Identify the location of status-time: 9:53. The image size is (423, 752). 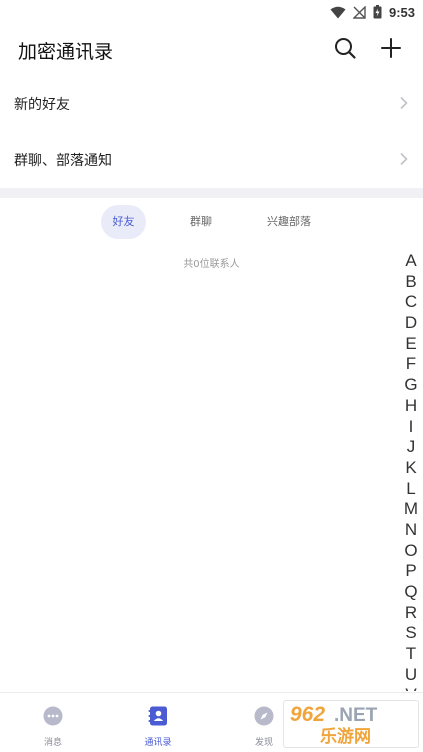
(401, 12).